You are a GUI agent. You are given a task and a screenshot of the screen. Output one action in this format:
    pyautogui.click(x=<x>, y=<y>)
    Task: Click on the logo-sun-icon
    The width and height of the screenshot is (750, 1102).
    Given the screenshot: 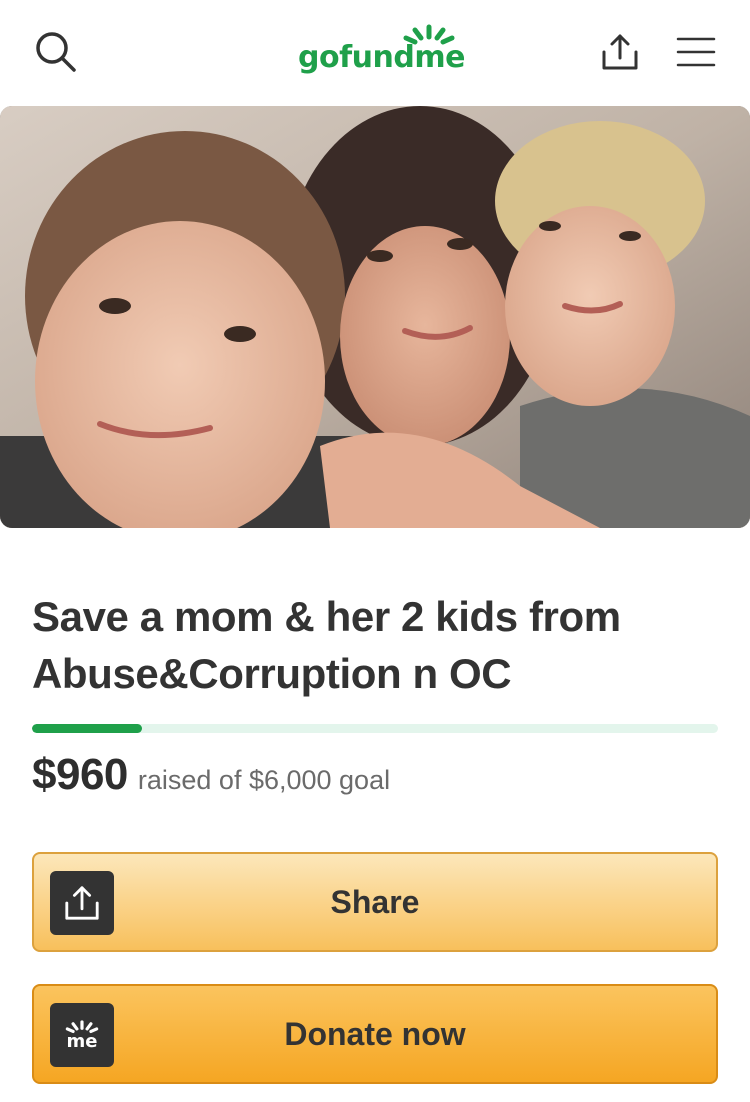 What is the action you would take?
    pyautogui.click(x=429, y=34)
    